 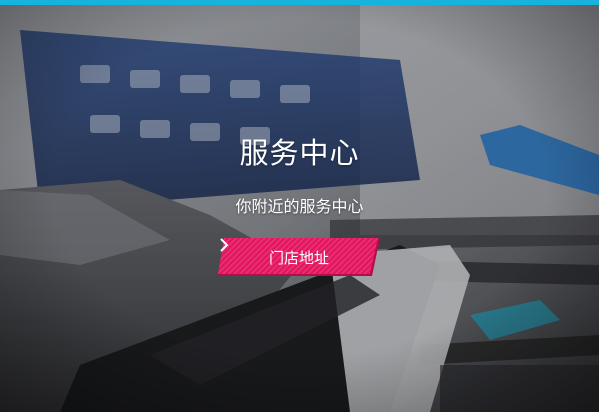 What do you see at coordinates (299, 2) in the screenshot?
I see `top-accent-bar` at bounding box center [299, 2].